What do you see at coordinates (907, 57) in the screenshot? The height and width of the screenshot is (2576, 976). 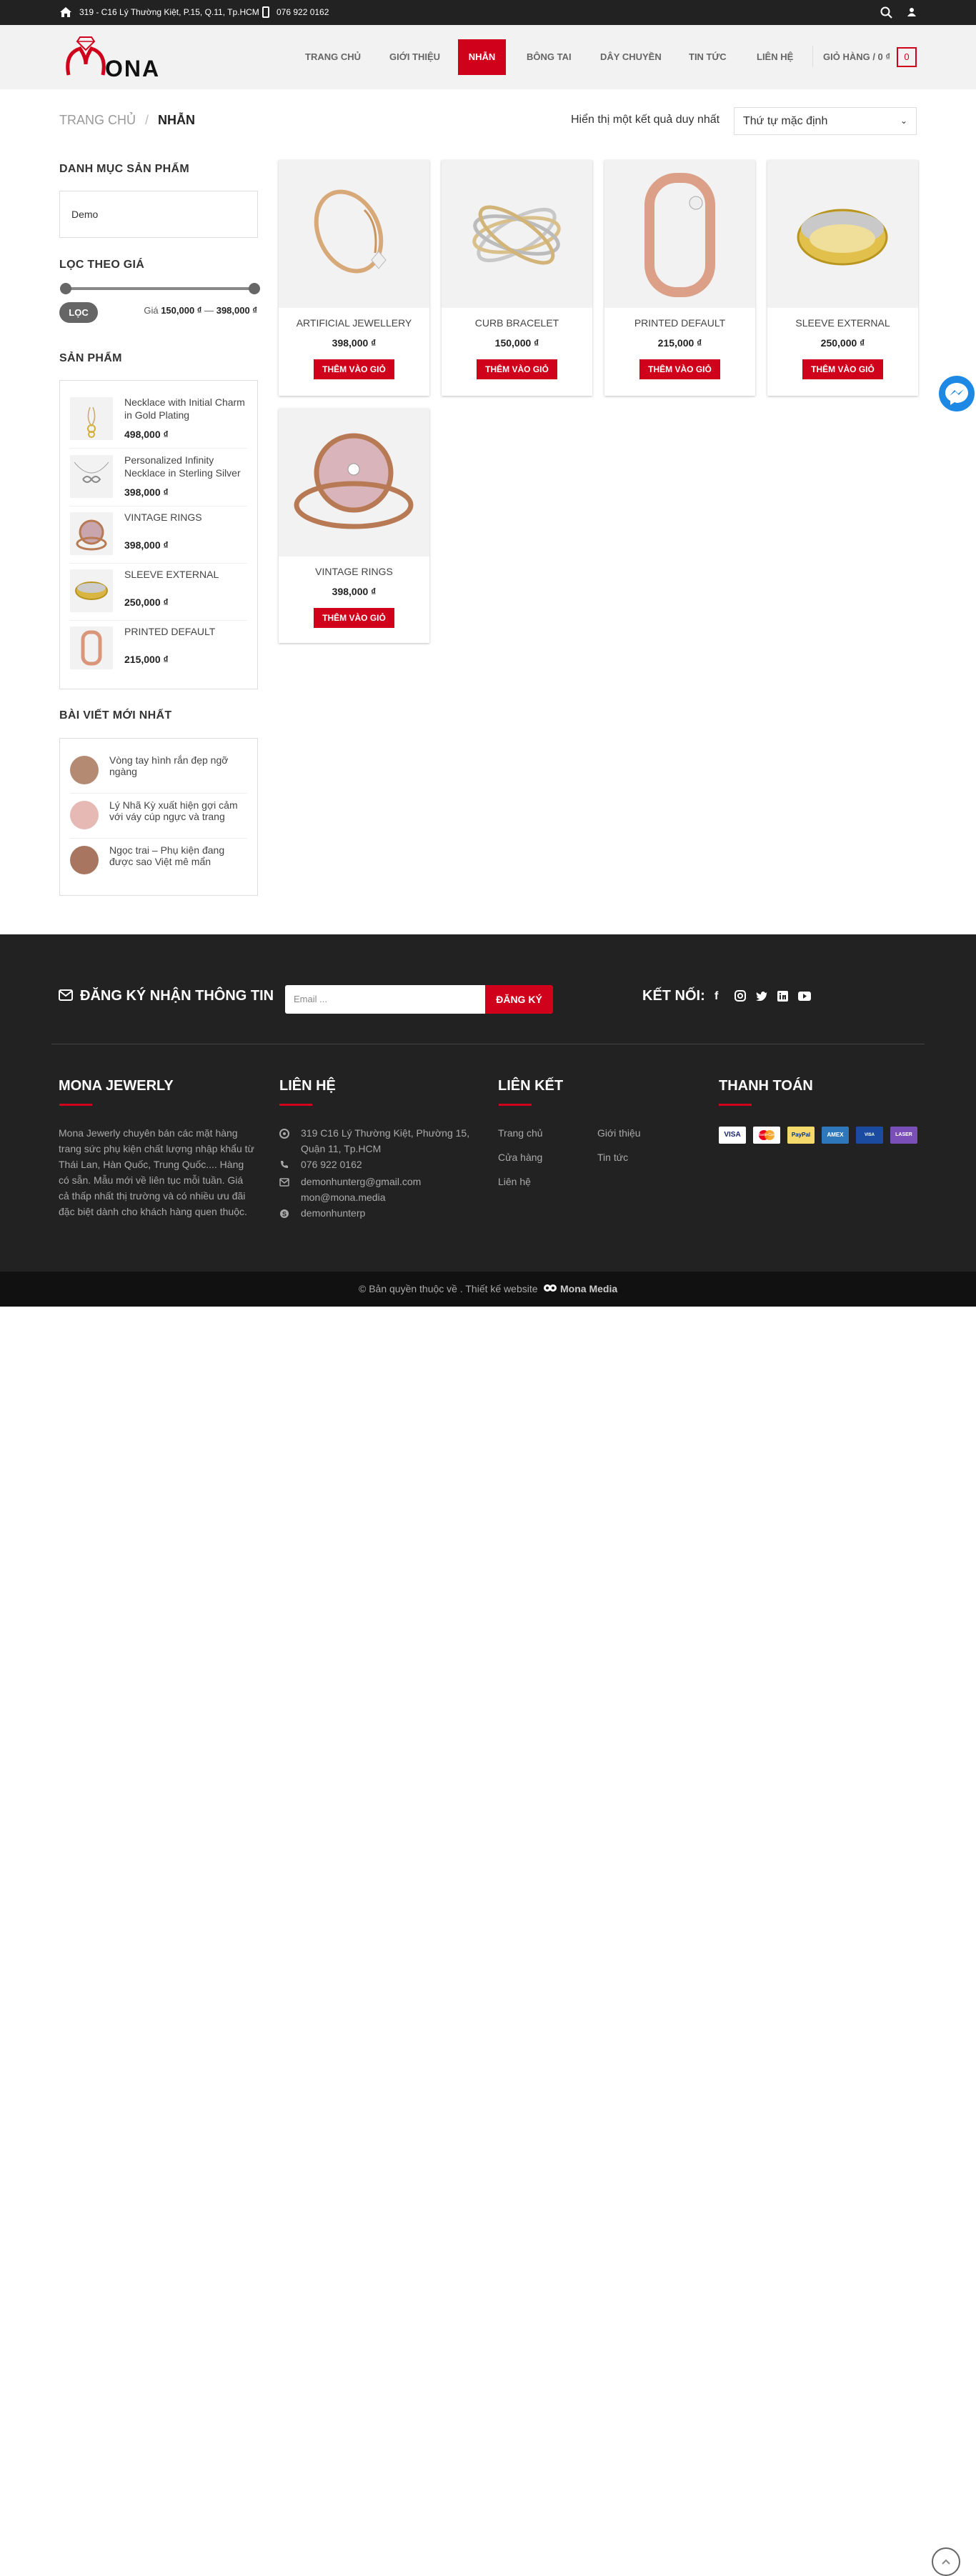 I see `cart-count-badge: 0` at bounding box center [907, 57].